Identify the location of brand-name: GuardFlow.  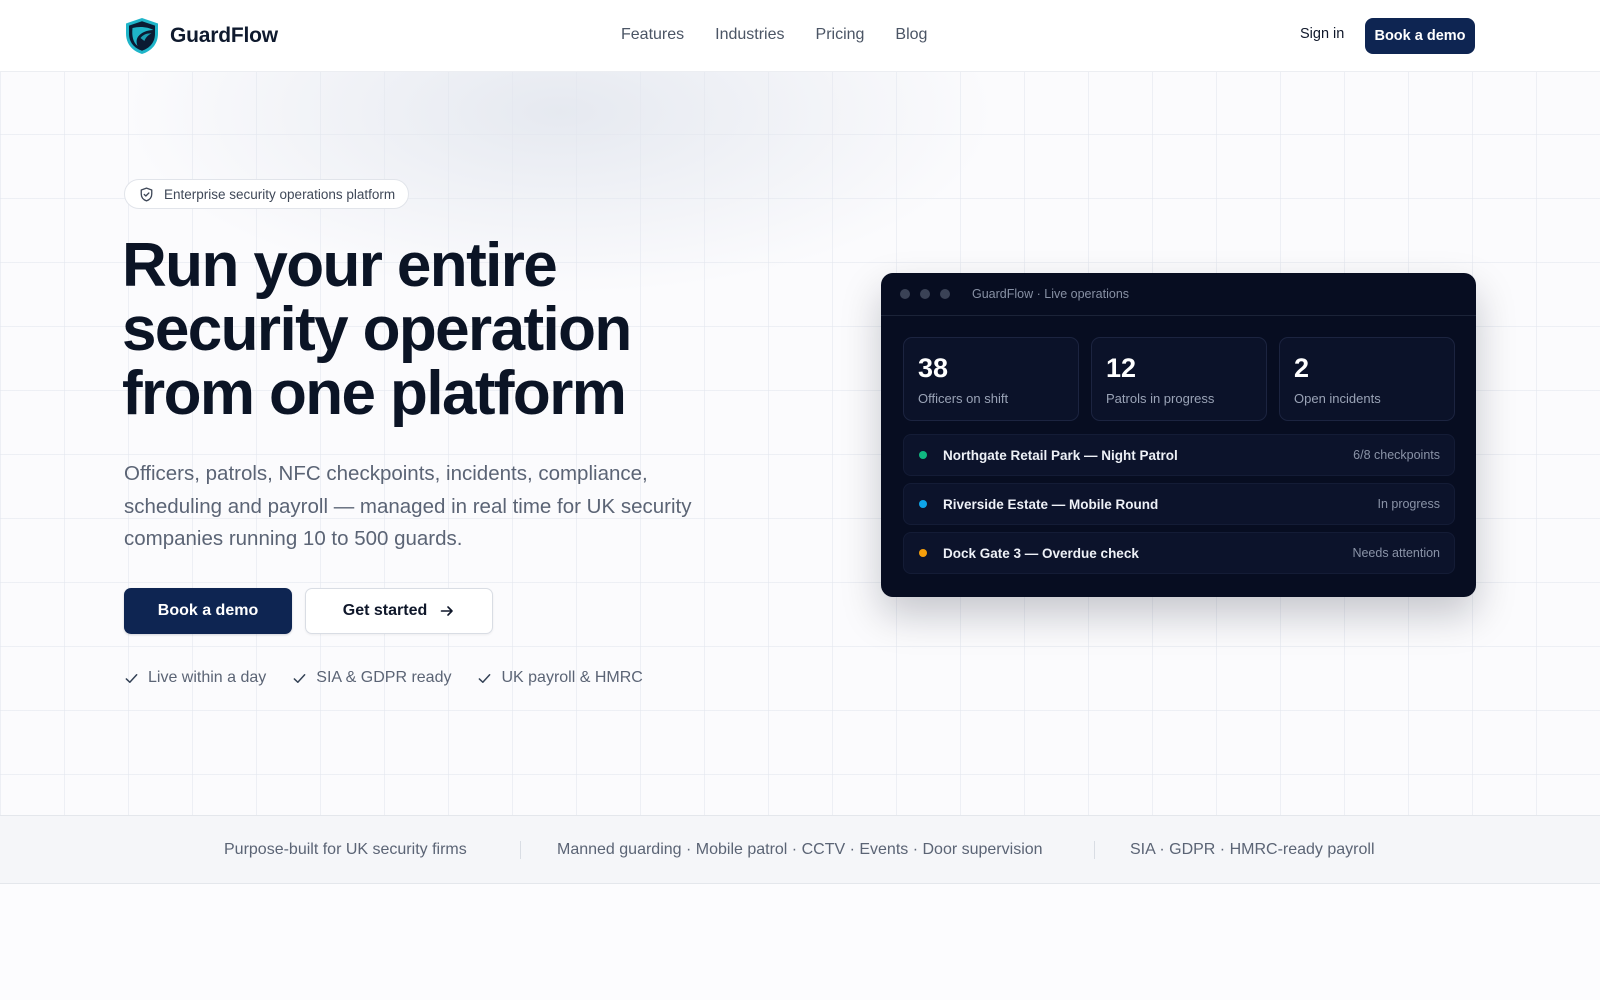
(224, 35).